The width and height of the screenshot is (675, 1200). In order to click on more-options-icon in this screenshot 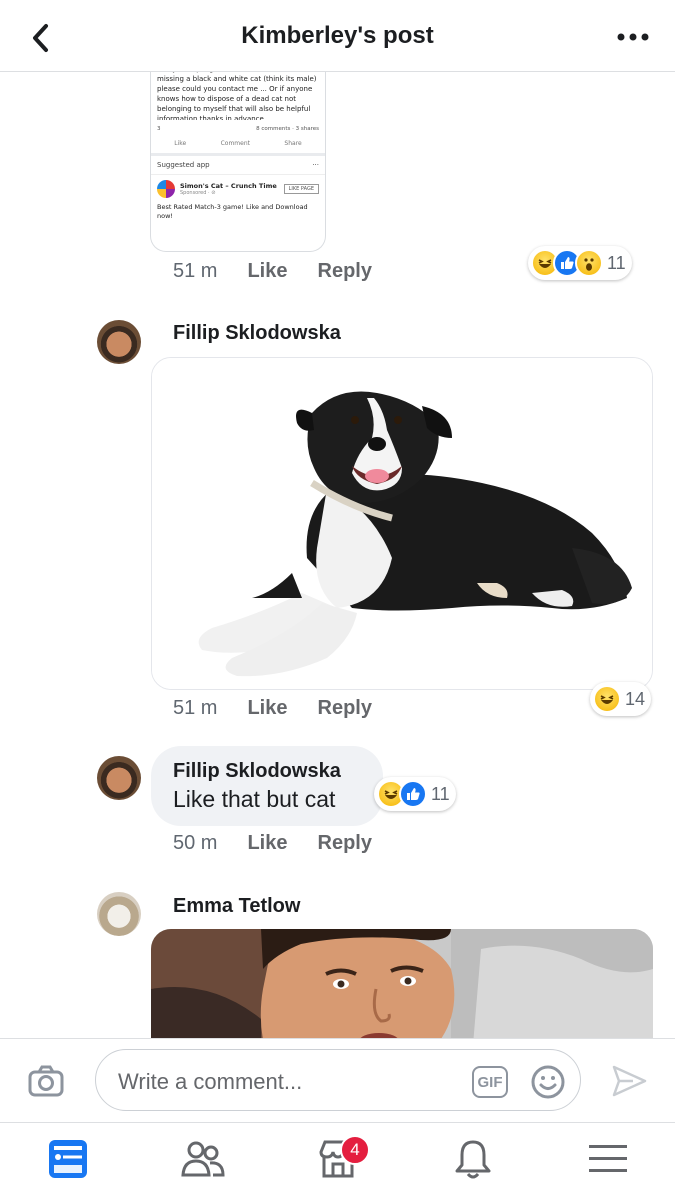, I will do `click(633, 37)`.